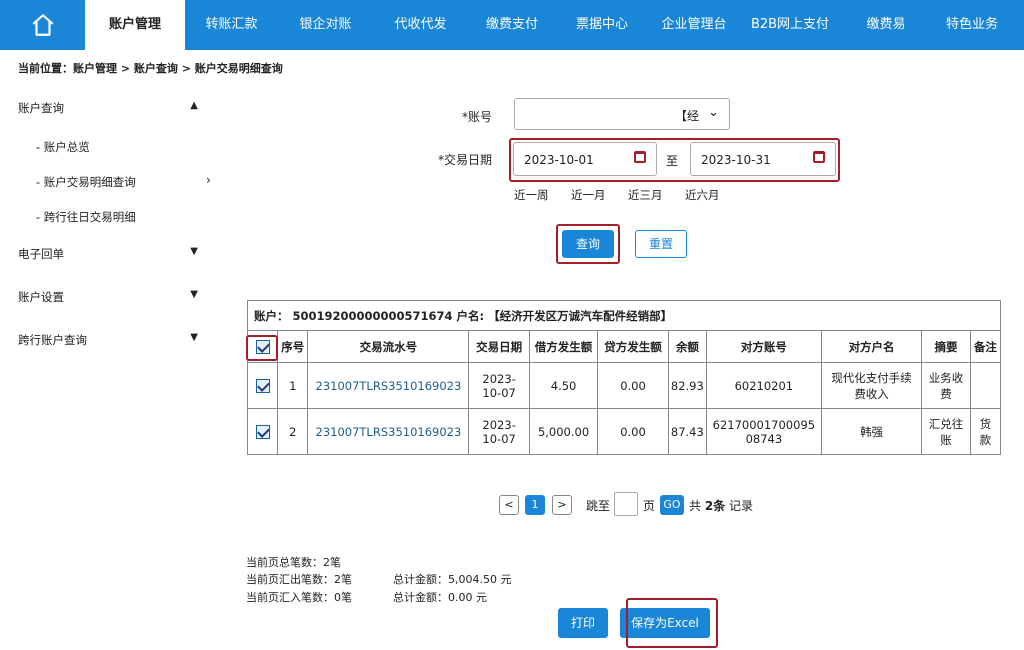  What do you see at coordinates (672, 161) in the screenshot?
I see `to-label: 至` at bounding box center [672, 161].